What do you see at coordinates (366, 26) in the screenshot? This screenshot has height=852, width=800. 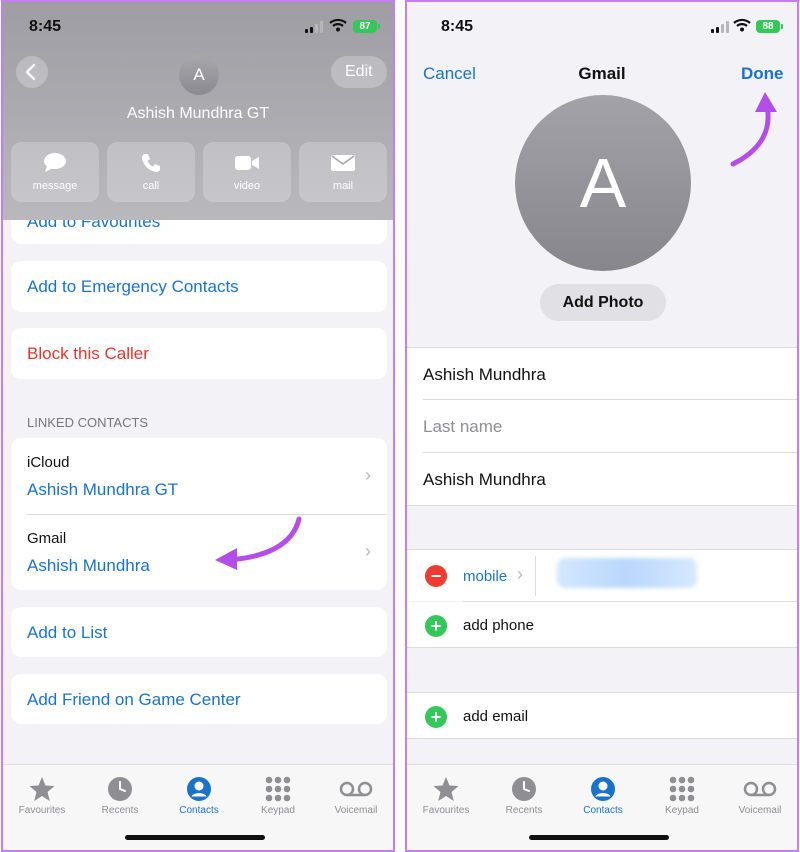 I see `battery-indicator: 87` at bounding box center [366, 26].